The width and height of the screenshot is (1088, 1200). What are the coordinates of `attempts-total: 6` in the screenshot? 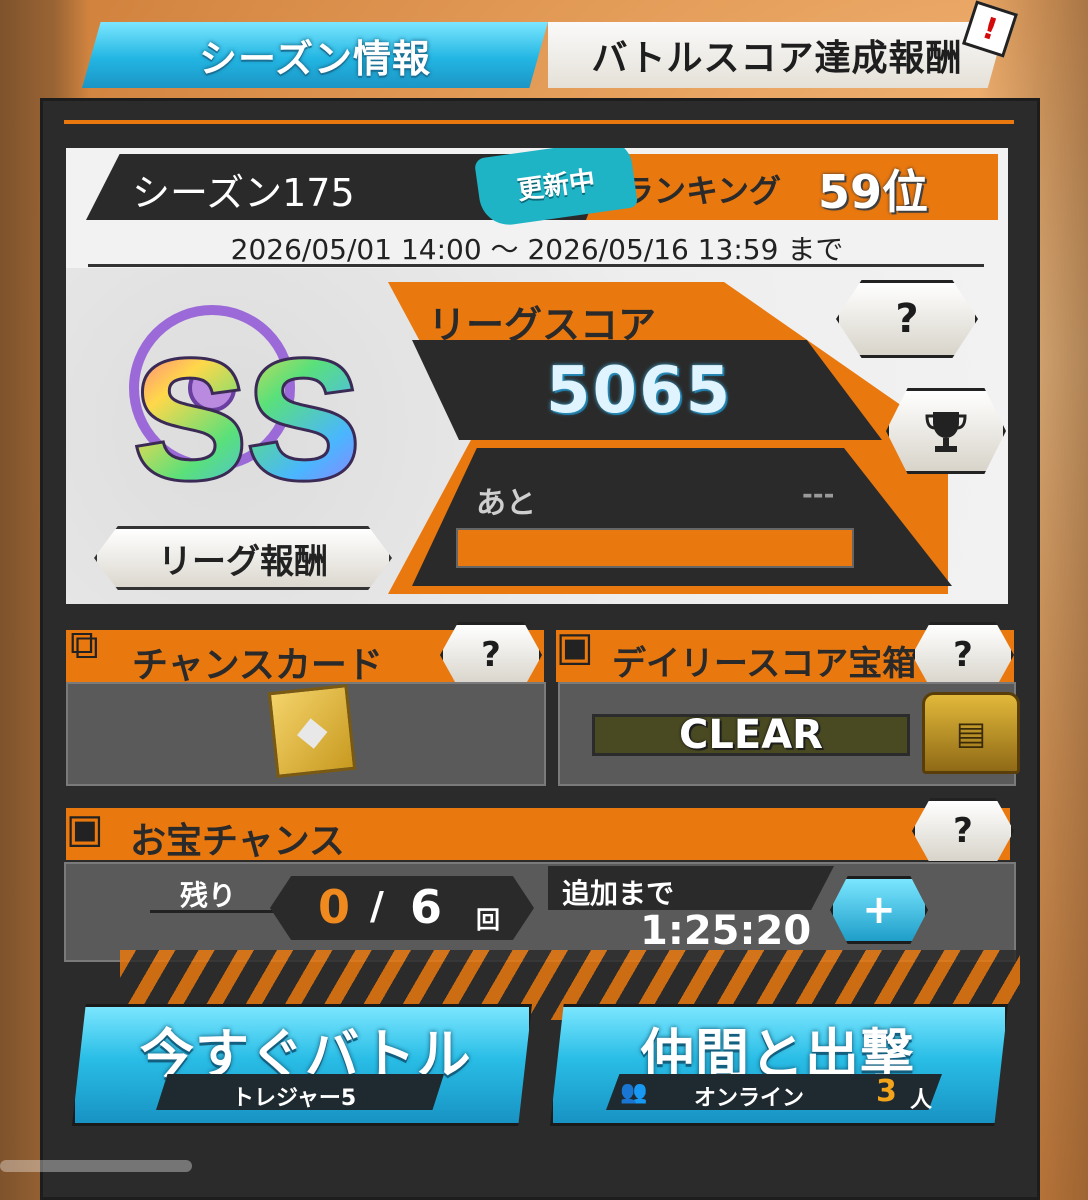 It's located at (426, 907).